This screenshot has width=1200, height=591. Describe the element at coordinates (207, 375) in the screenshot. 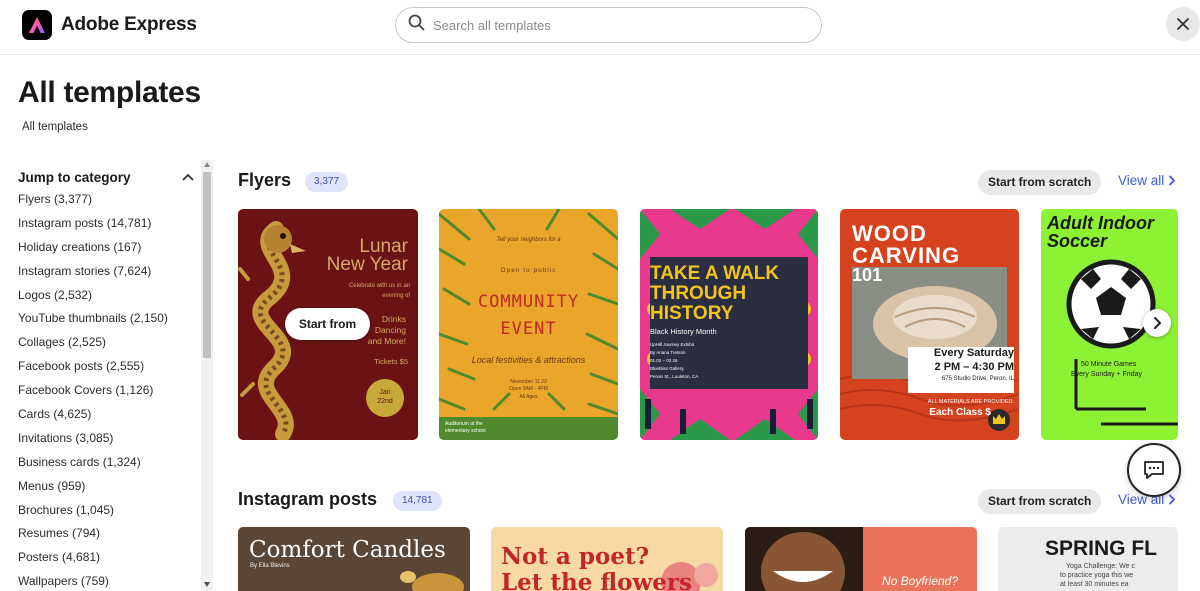

I see `sidebar-scrollbar` at that location.